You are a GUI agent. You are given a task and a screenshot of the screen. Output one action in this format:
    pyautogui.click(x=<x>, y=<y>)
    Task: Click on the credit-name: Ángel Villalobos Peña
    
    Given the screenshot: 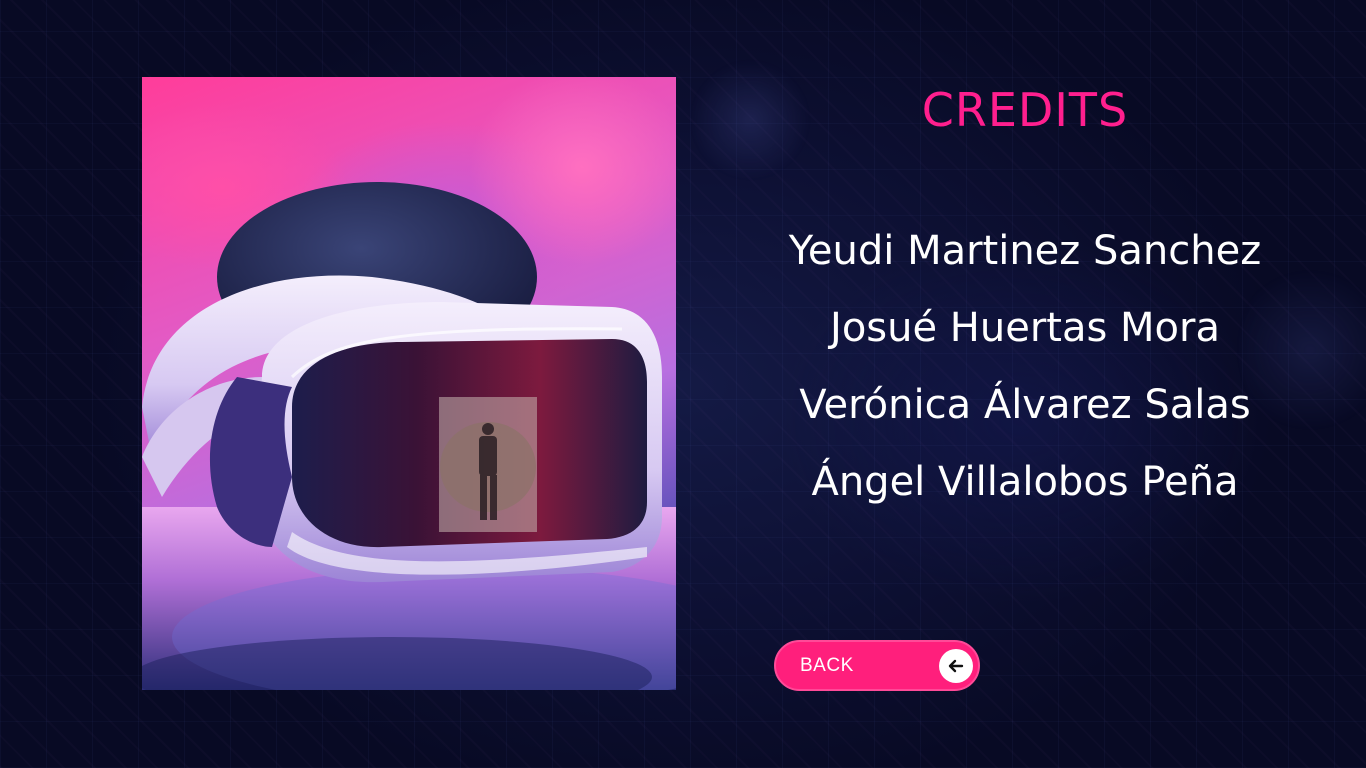 What is the action you would take?
    pyautogui.click(x=1025, y=482)
    